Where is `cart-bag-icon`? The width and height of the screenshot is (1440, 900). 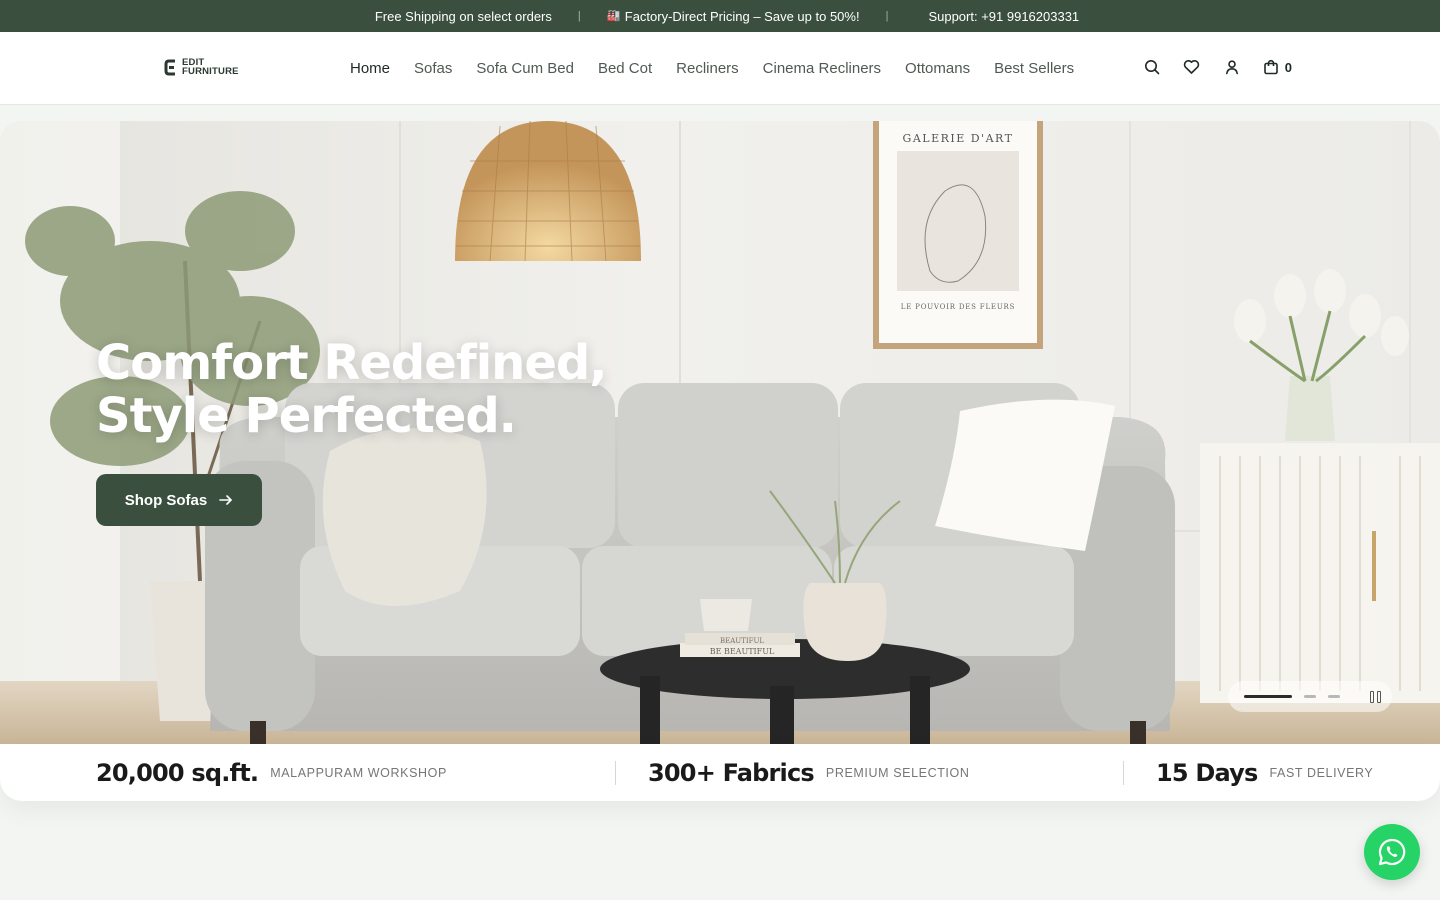 cart-bag-icon is located at coordinates (1270, 67).